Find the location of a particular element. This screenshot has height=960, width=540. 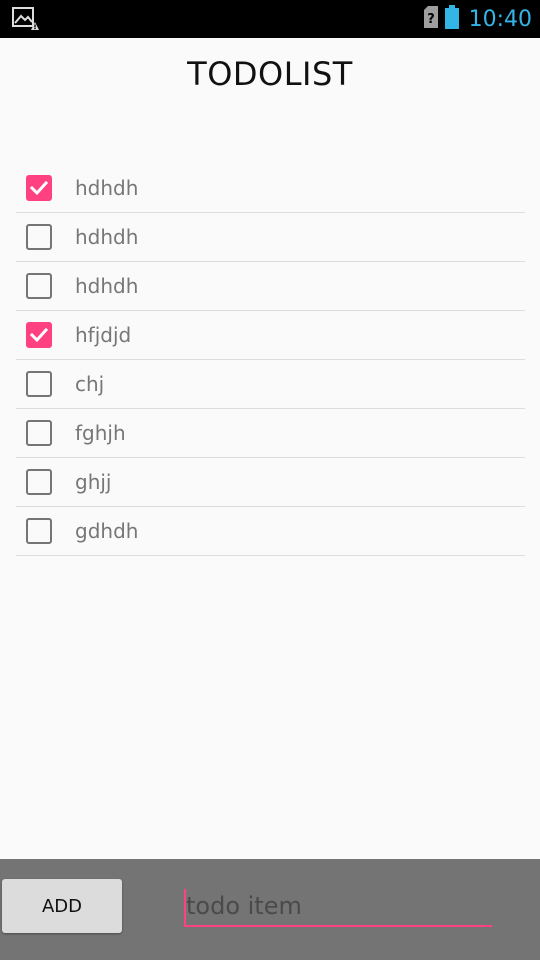

todo-item-text: gdhdh is located at coordinates (107, 531).